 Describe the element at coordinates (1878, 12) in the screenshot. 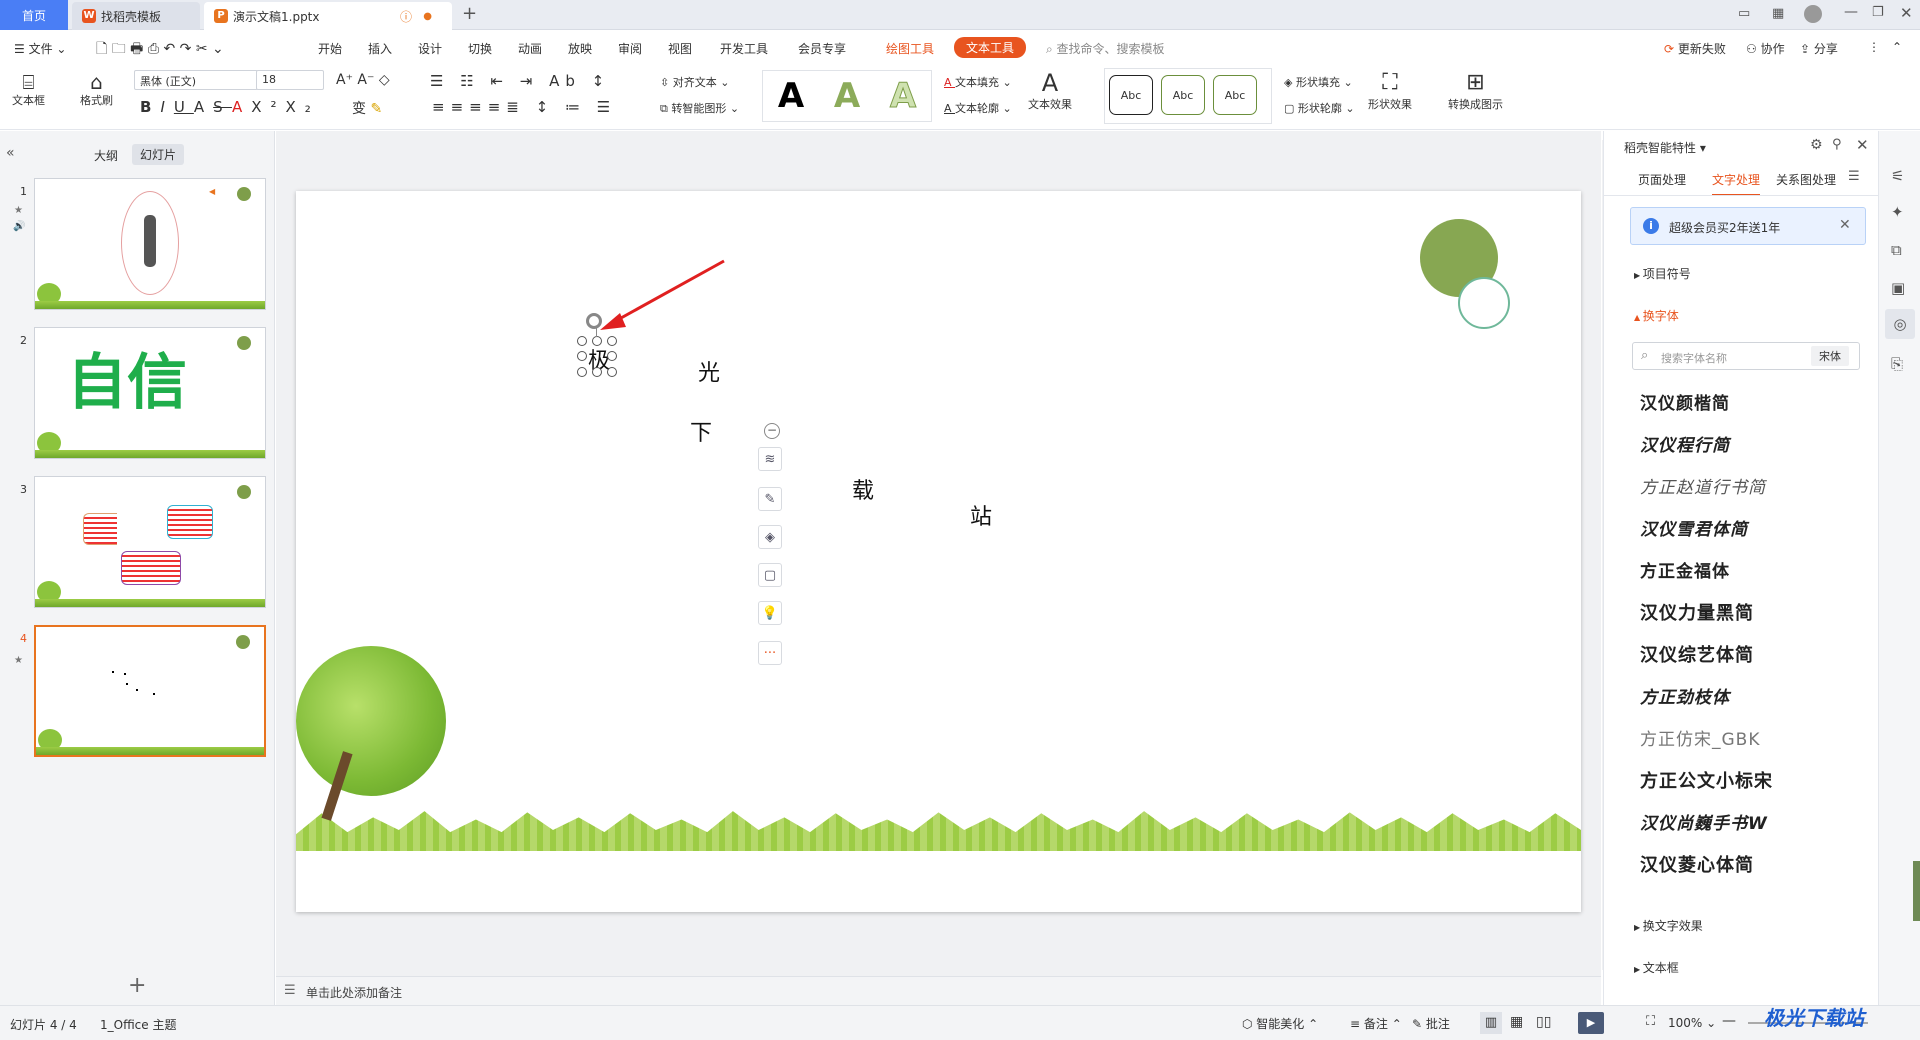

I see `restore-icon: ❐` at that location.